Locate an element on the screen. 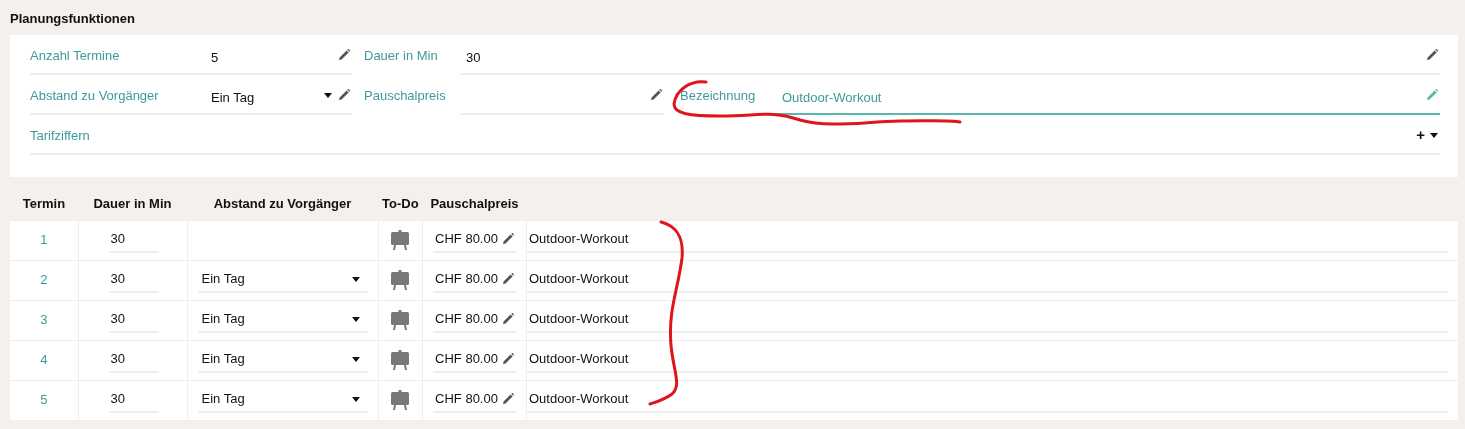 Image resolution: width=1465 pixels, height=429 pixels. field-label: Abstand zu Vorgänger is located at coordinates (117, 100).